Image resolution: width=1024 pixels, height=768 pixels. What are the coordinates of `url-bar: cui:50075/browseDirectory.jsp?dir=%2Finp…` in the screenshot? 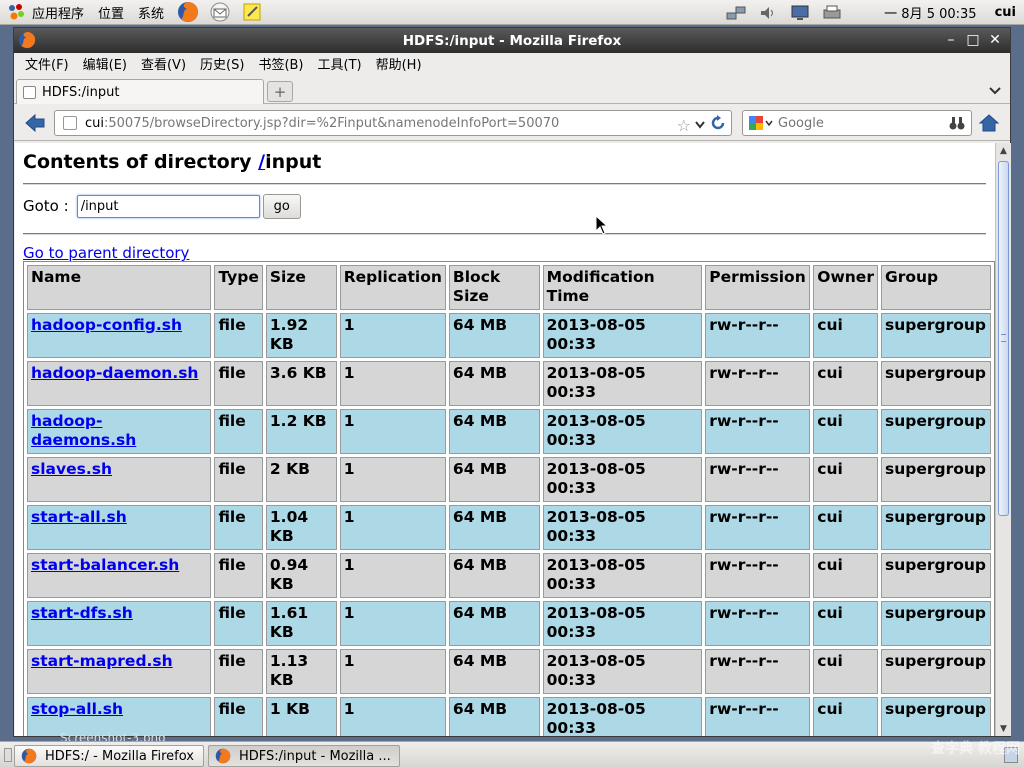 It's located at (393, 123).